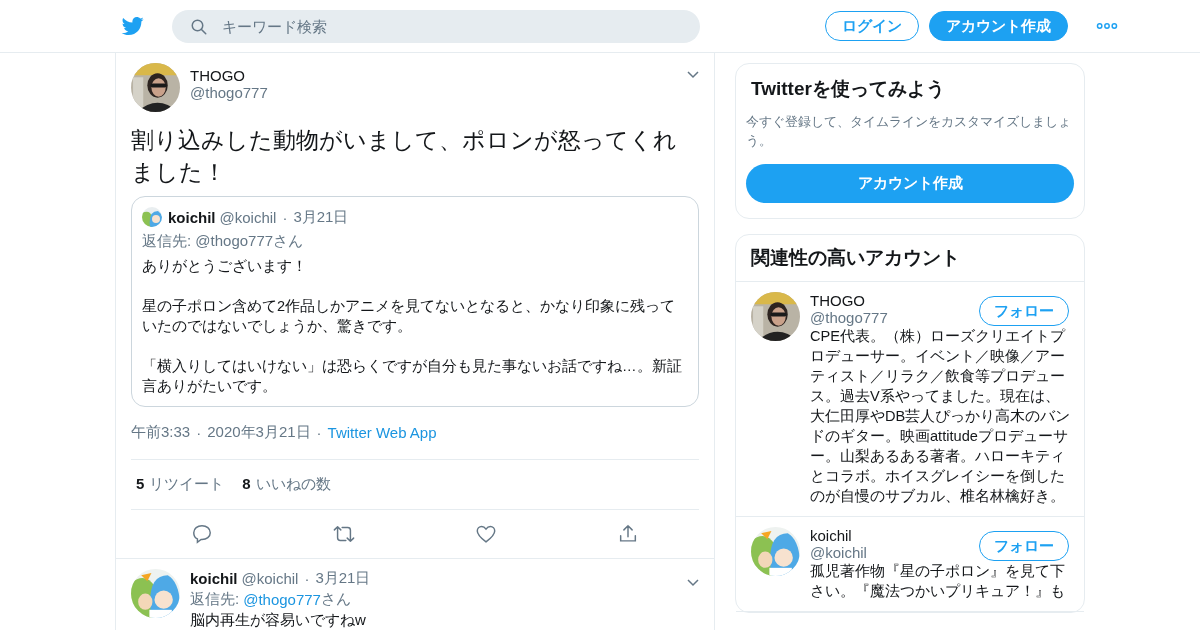 This screenshot has height=630, width=1200. Describe the element at coordinates (282, 599) in the screenshot. I see `mention-link: @thogo777` at that location.